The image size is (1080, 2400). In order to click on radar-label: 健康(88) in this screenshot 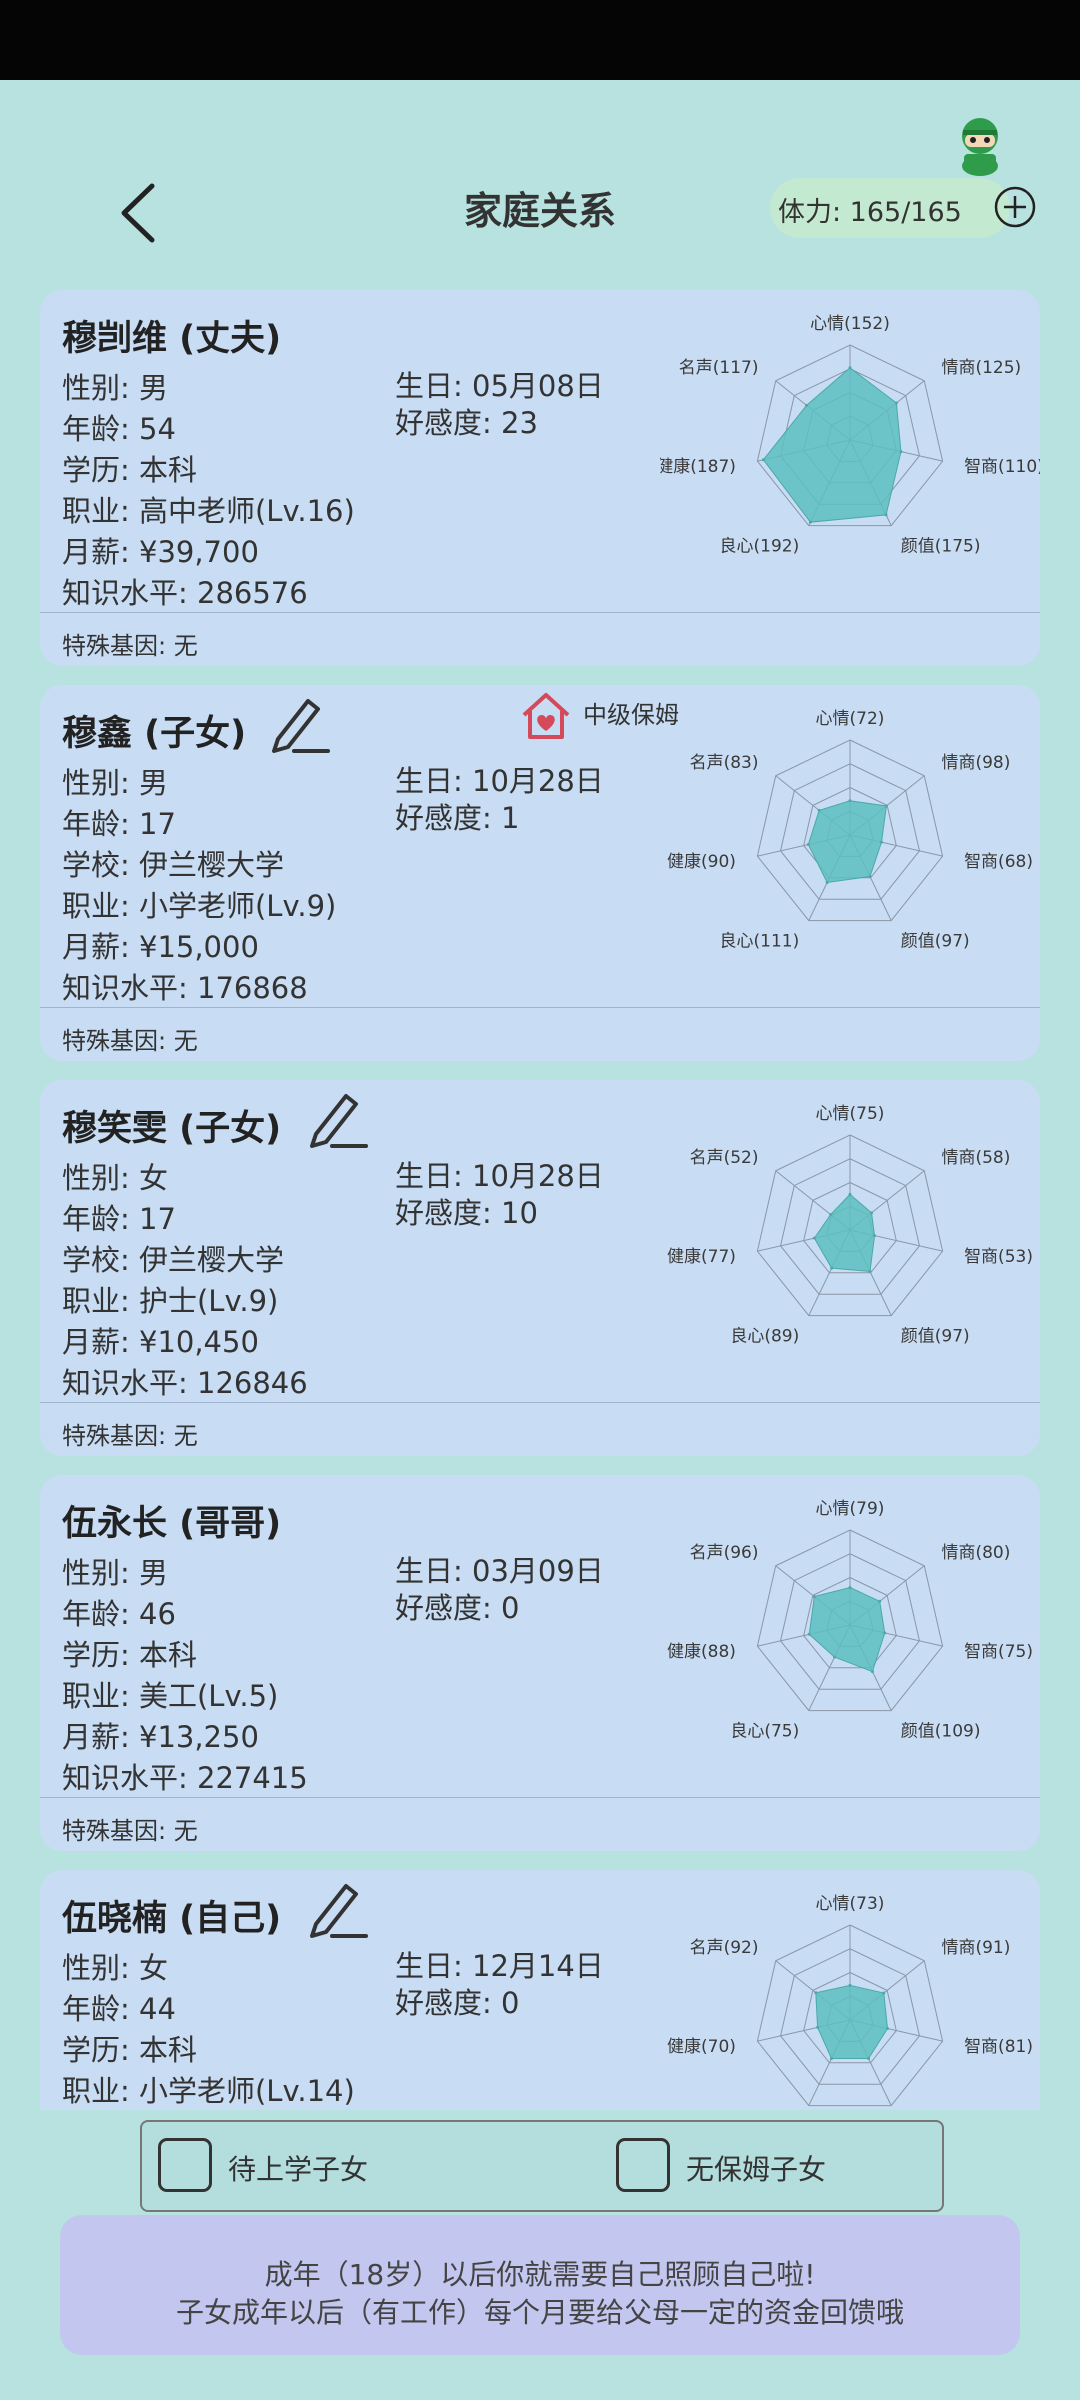, I will do `click(701, 1652)`.